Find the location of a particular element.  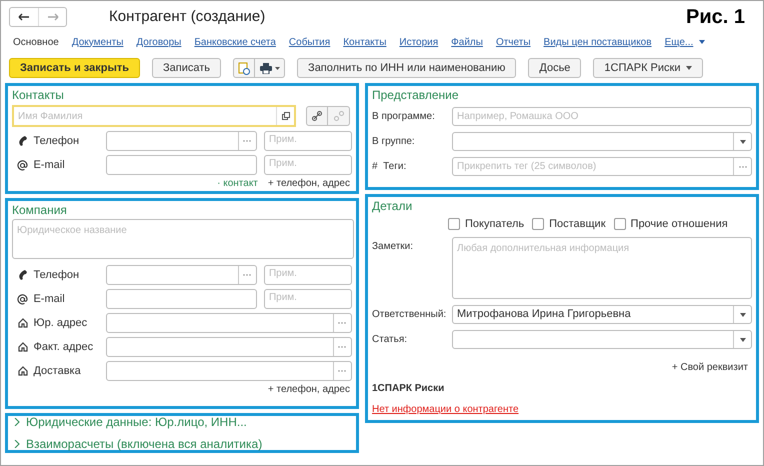

right-arrow-icon is located at coordinates (52, 17).